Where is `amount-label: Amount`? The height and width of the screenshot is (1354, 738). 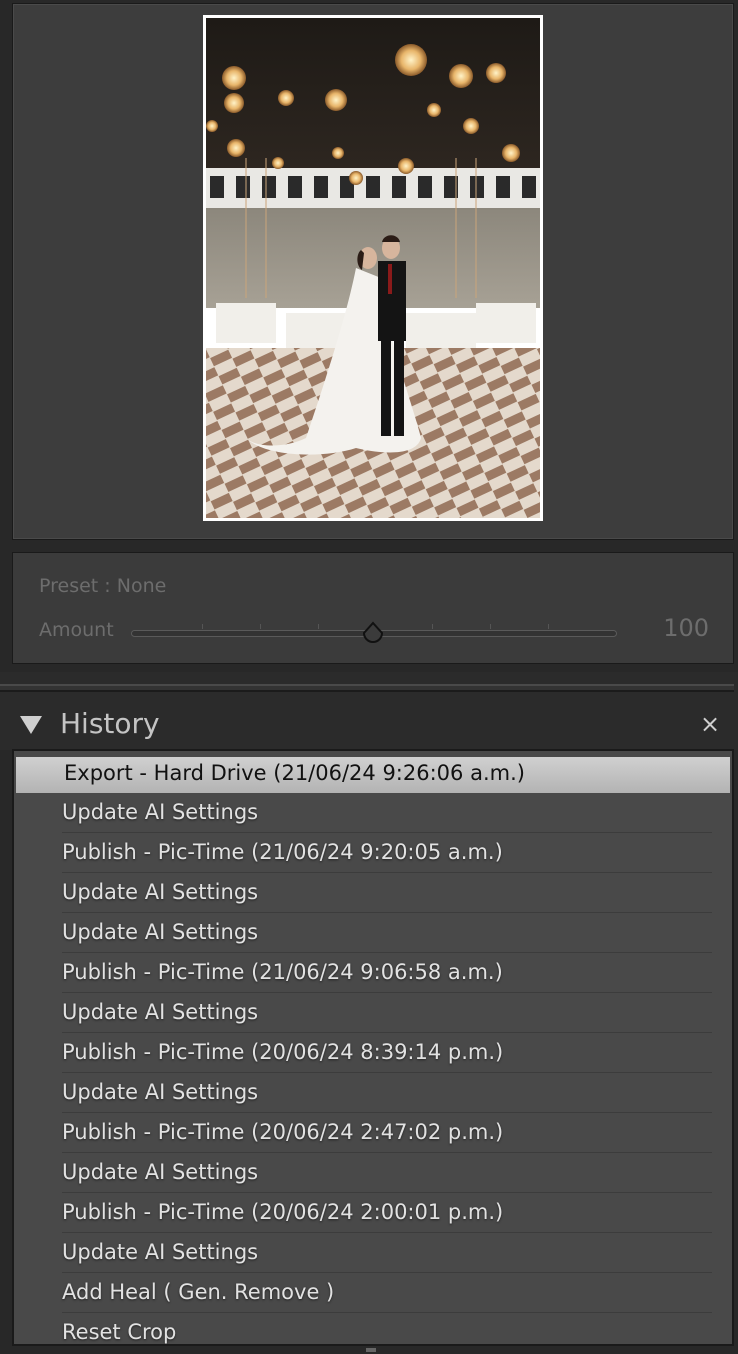
amount-label: Amount is located at coordinates (76, 630).